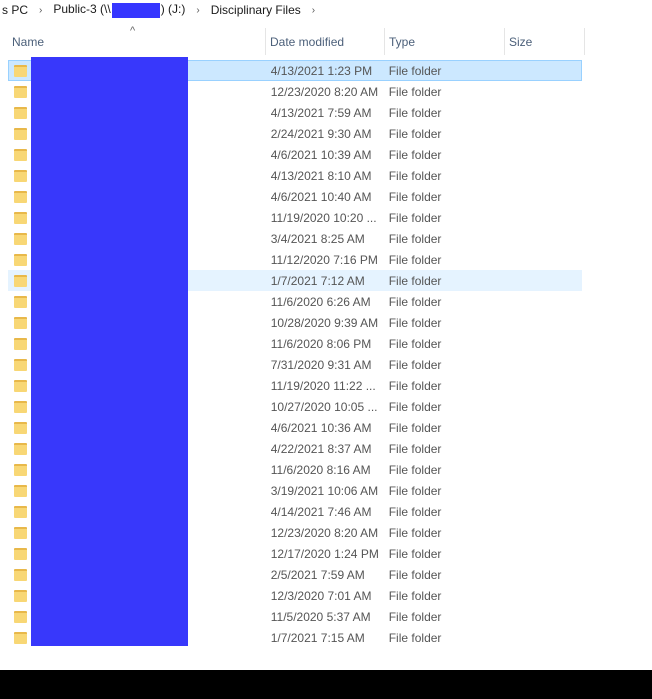  Describe the element at coordinates (82, 9) in the screenshot. I see `breadcrumb-drive-label: Public-3 (\\` at that location.